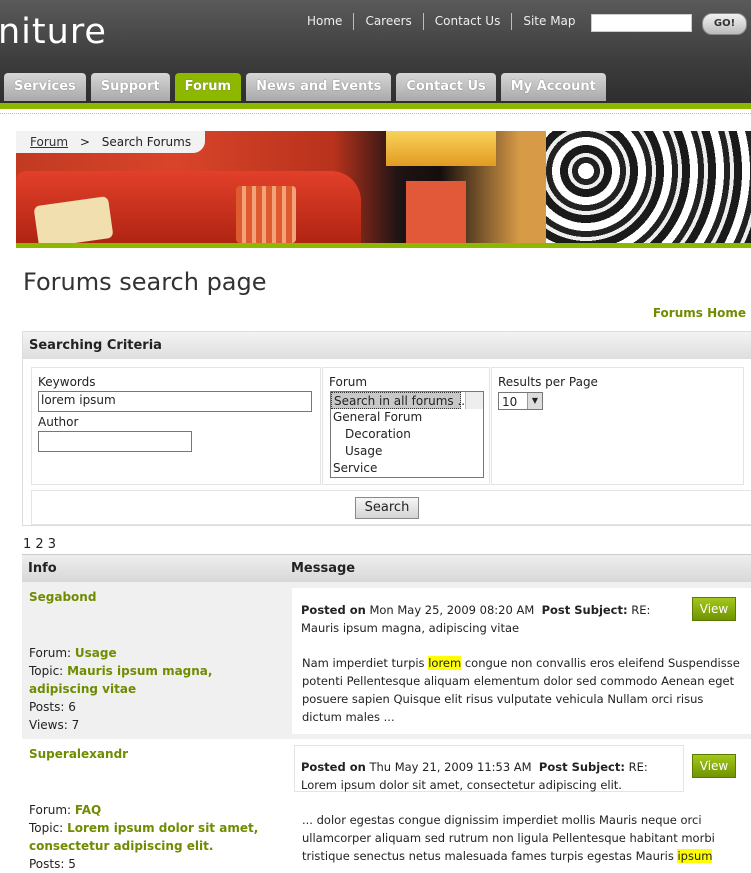 This screenshot has width=751, height=873. What do you see at coordinates (49, 142) in the screenshot?
I see `breadcrumb-forum-link: Forum` at bounding box center [49, 142].